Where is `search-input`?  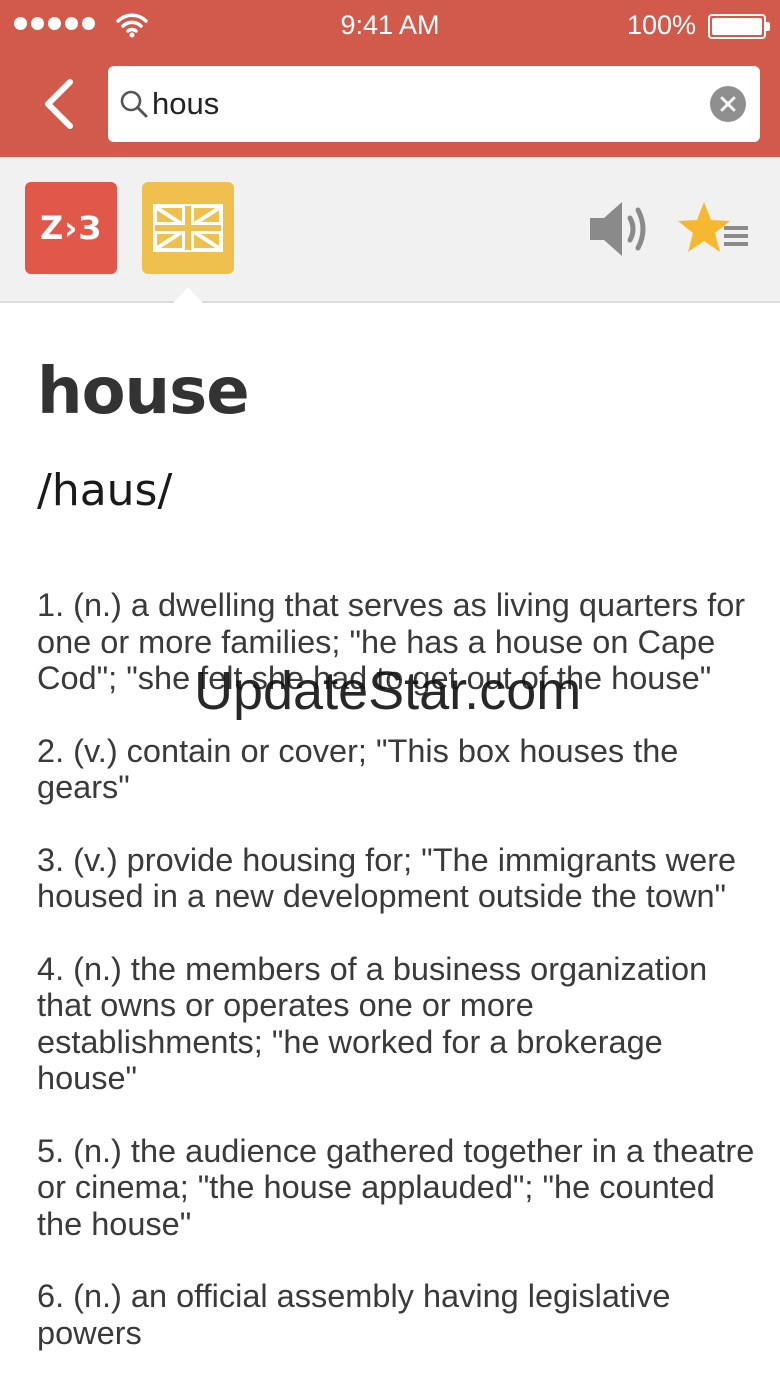 search-input is located at coordinates (422, 104).